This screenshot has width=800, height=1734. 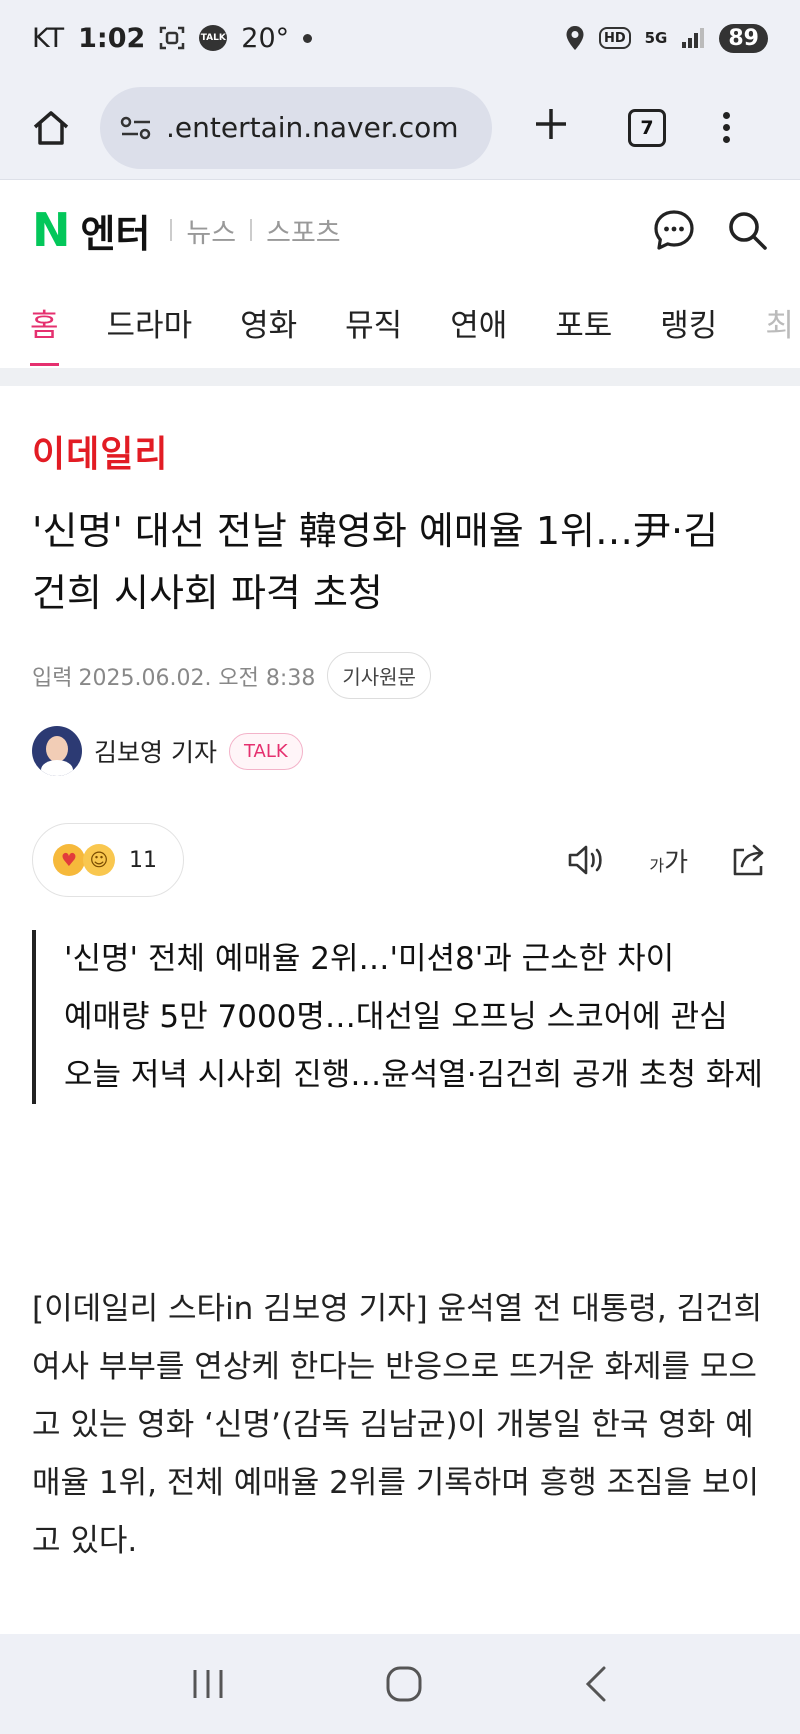 What do you see at coordinates (657, 865) in the screenshot?
I see `font-size-small-label: 가` at bounding box center [657, 865].